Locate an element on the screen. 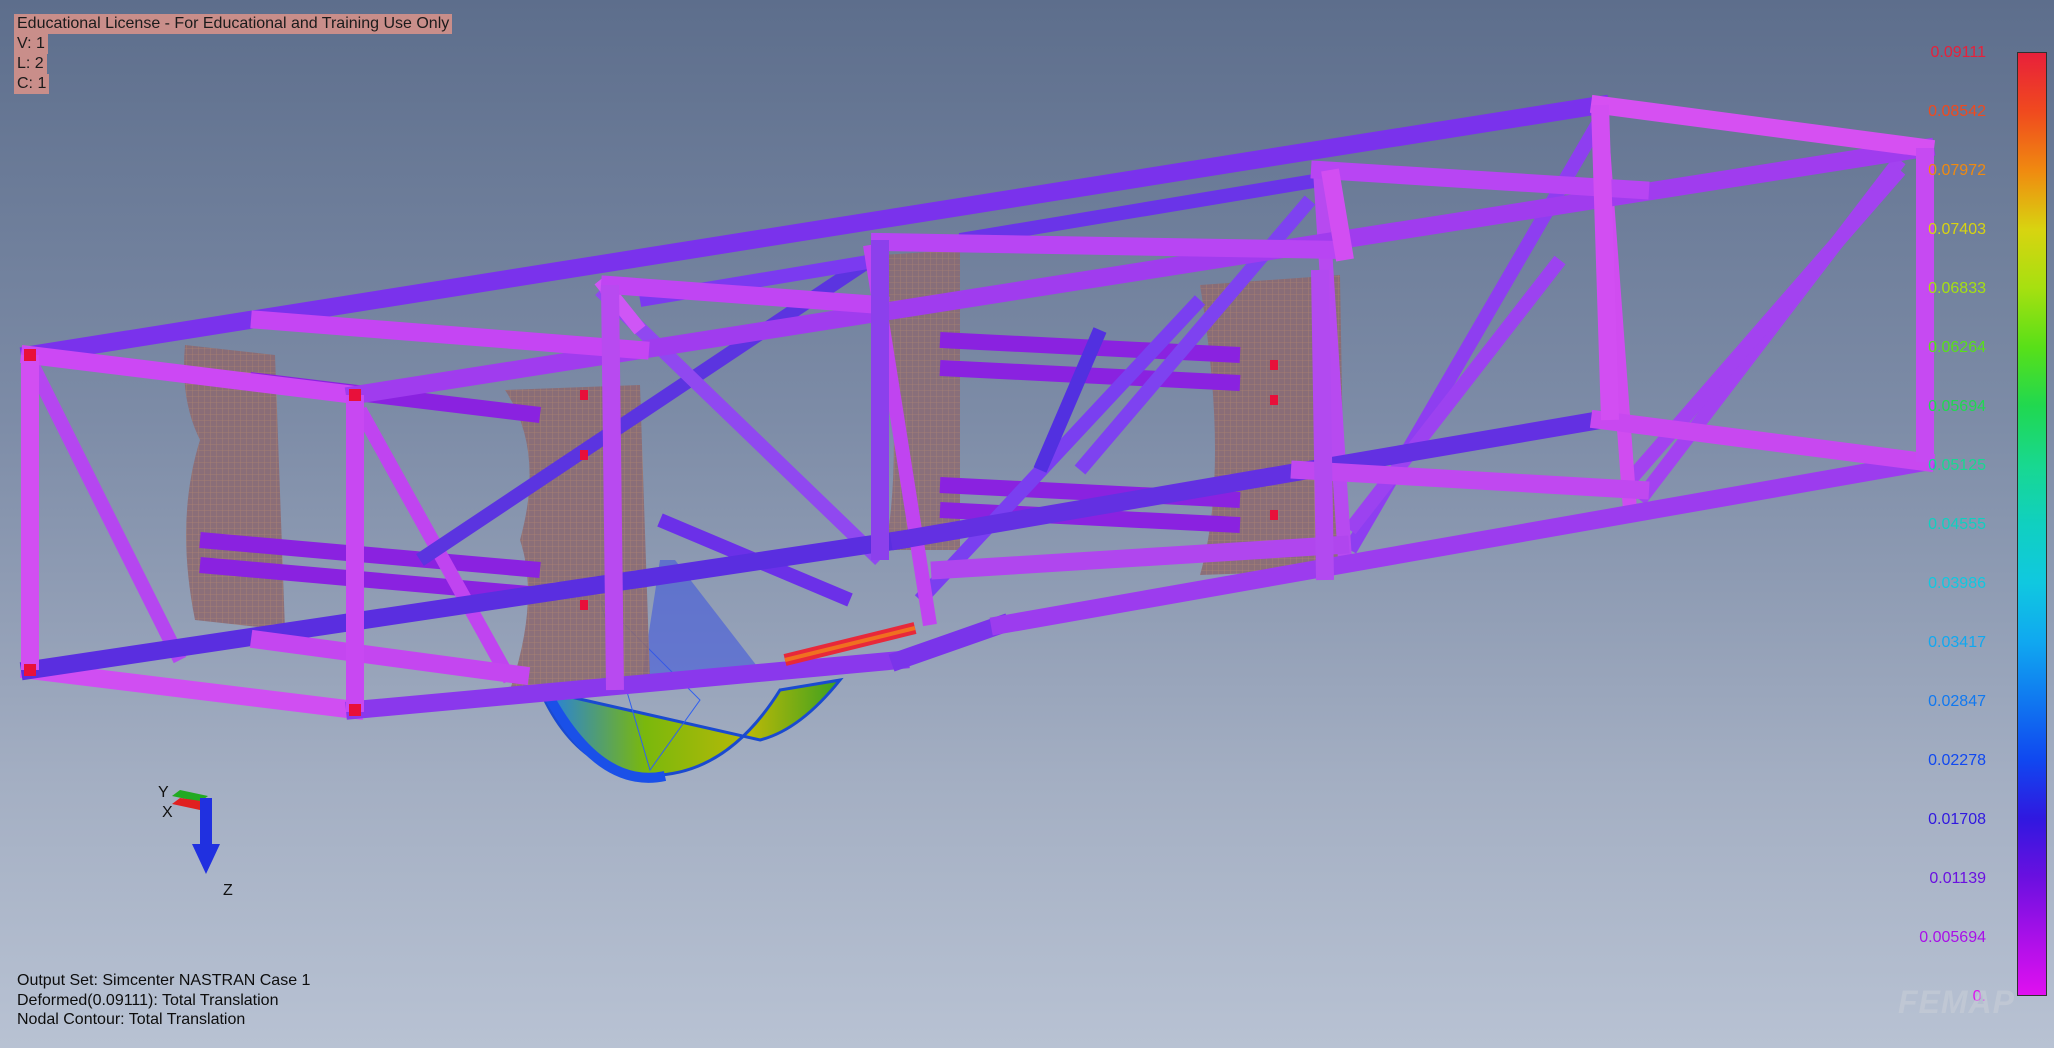  legend-value-label: 0.02847 is located at coordinates (1957, 701).